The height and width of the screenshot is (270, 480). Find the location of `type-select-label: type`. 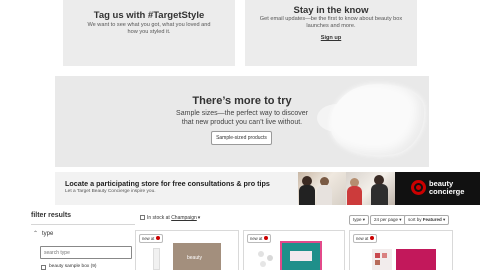

type-select-label: type is located at coordinates (357, 219).